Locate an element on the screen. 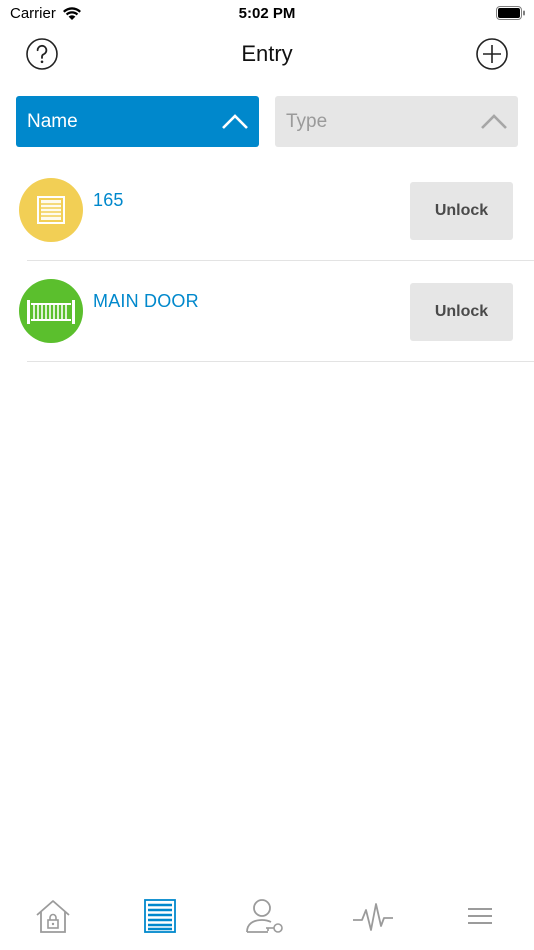  add-button is located at coordinates (492, 54).